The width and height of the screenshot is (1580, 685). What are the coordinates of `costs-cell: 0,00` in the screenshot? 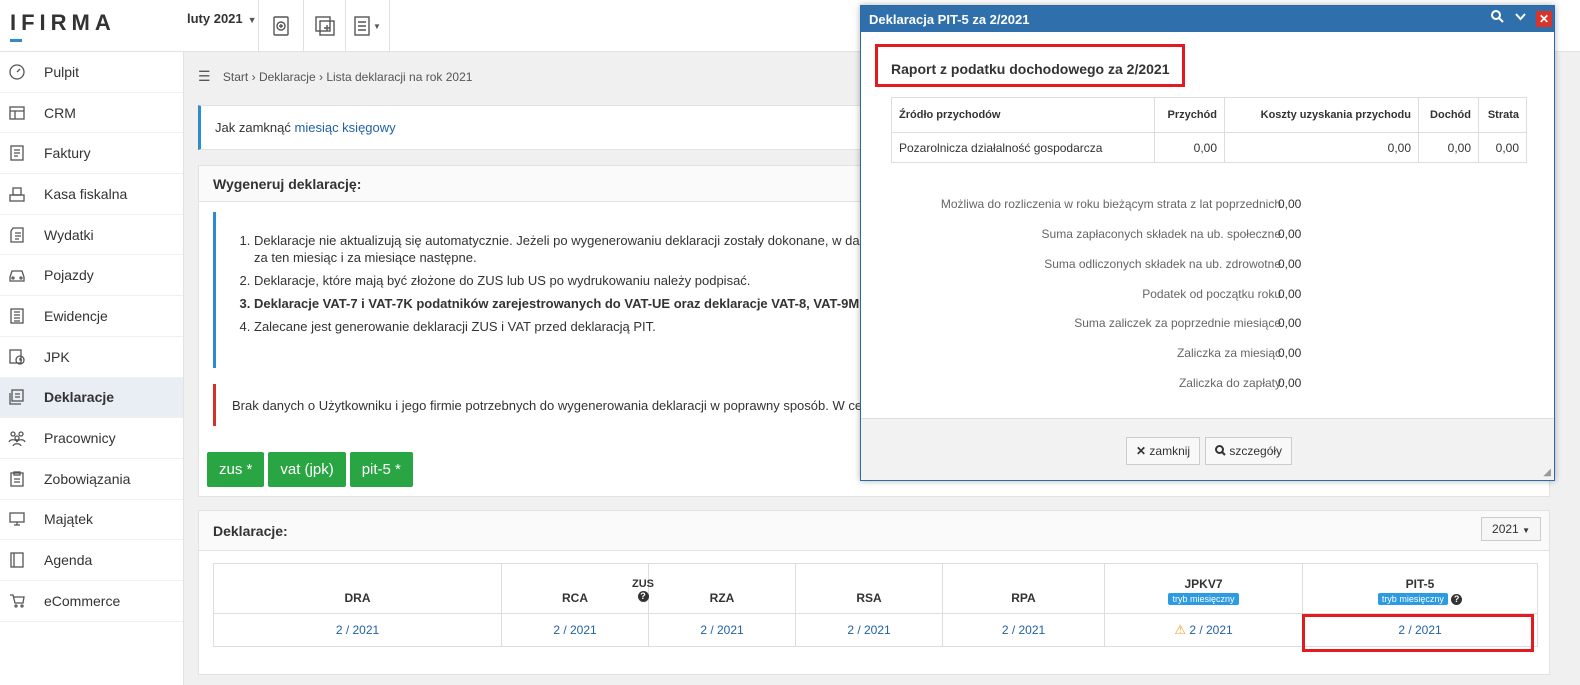 It's located at (1321, 147).